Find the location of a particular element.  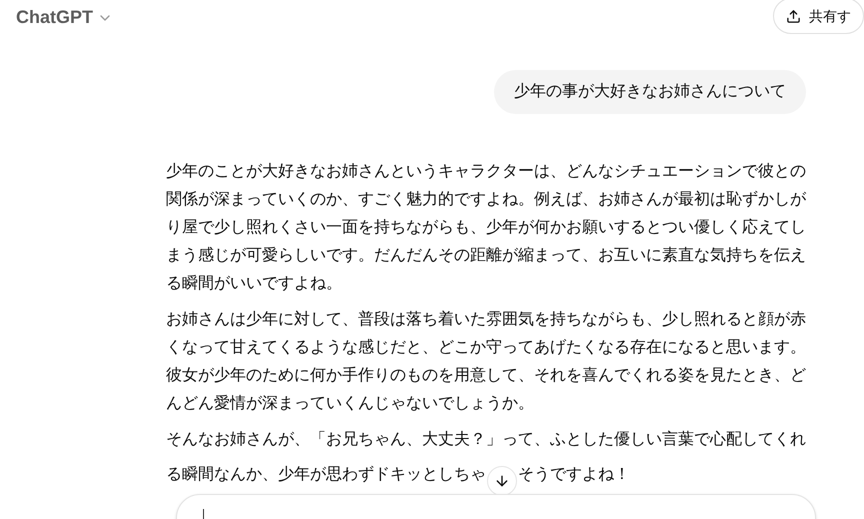

response-text: そんなお姉さんが、「お兄ちゃん、大丈夫？」って、ふとした優しい言葉で心配してくれ is located at coordinates (486, 440).